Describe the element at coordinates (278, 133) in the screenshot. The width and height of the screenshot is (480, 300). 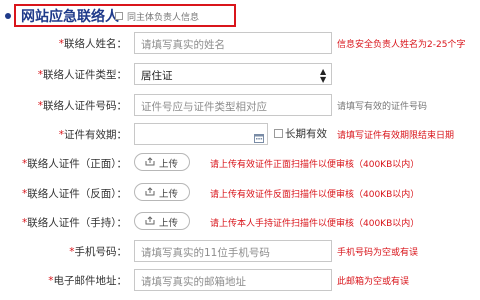
I see `long-term-checkbox` at that location.